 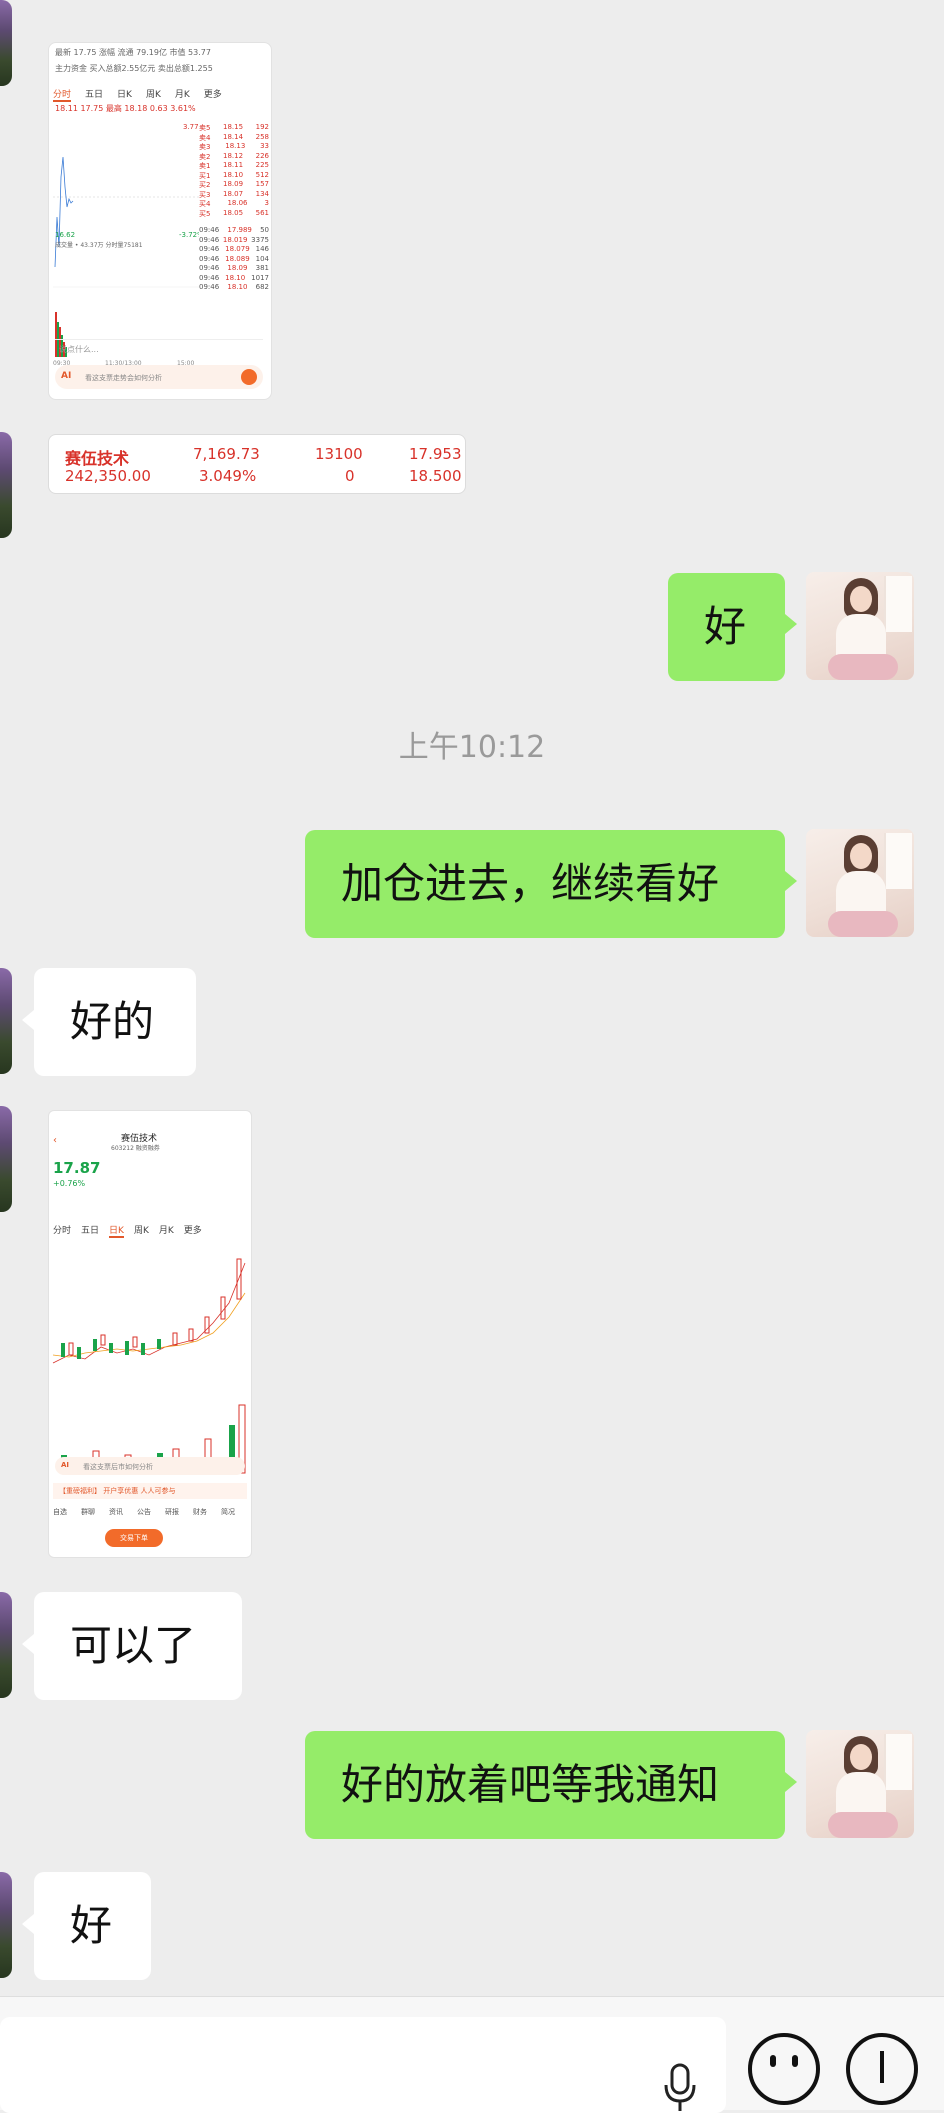 I want to click on price-line: 18.11 17.75 最高 18.18 0.63 3.61%, so click(x=125, y=108).